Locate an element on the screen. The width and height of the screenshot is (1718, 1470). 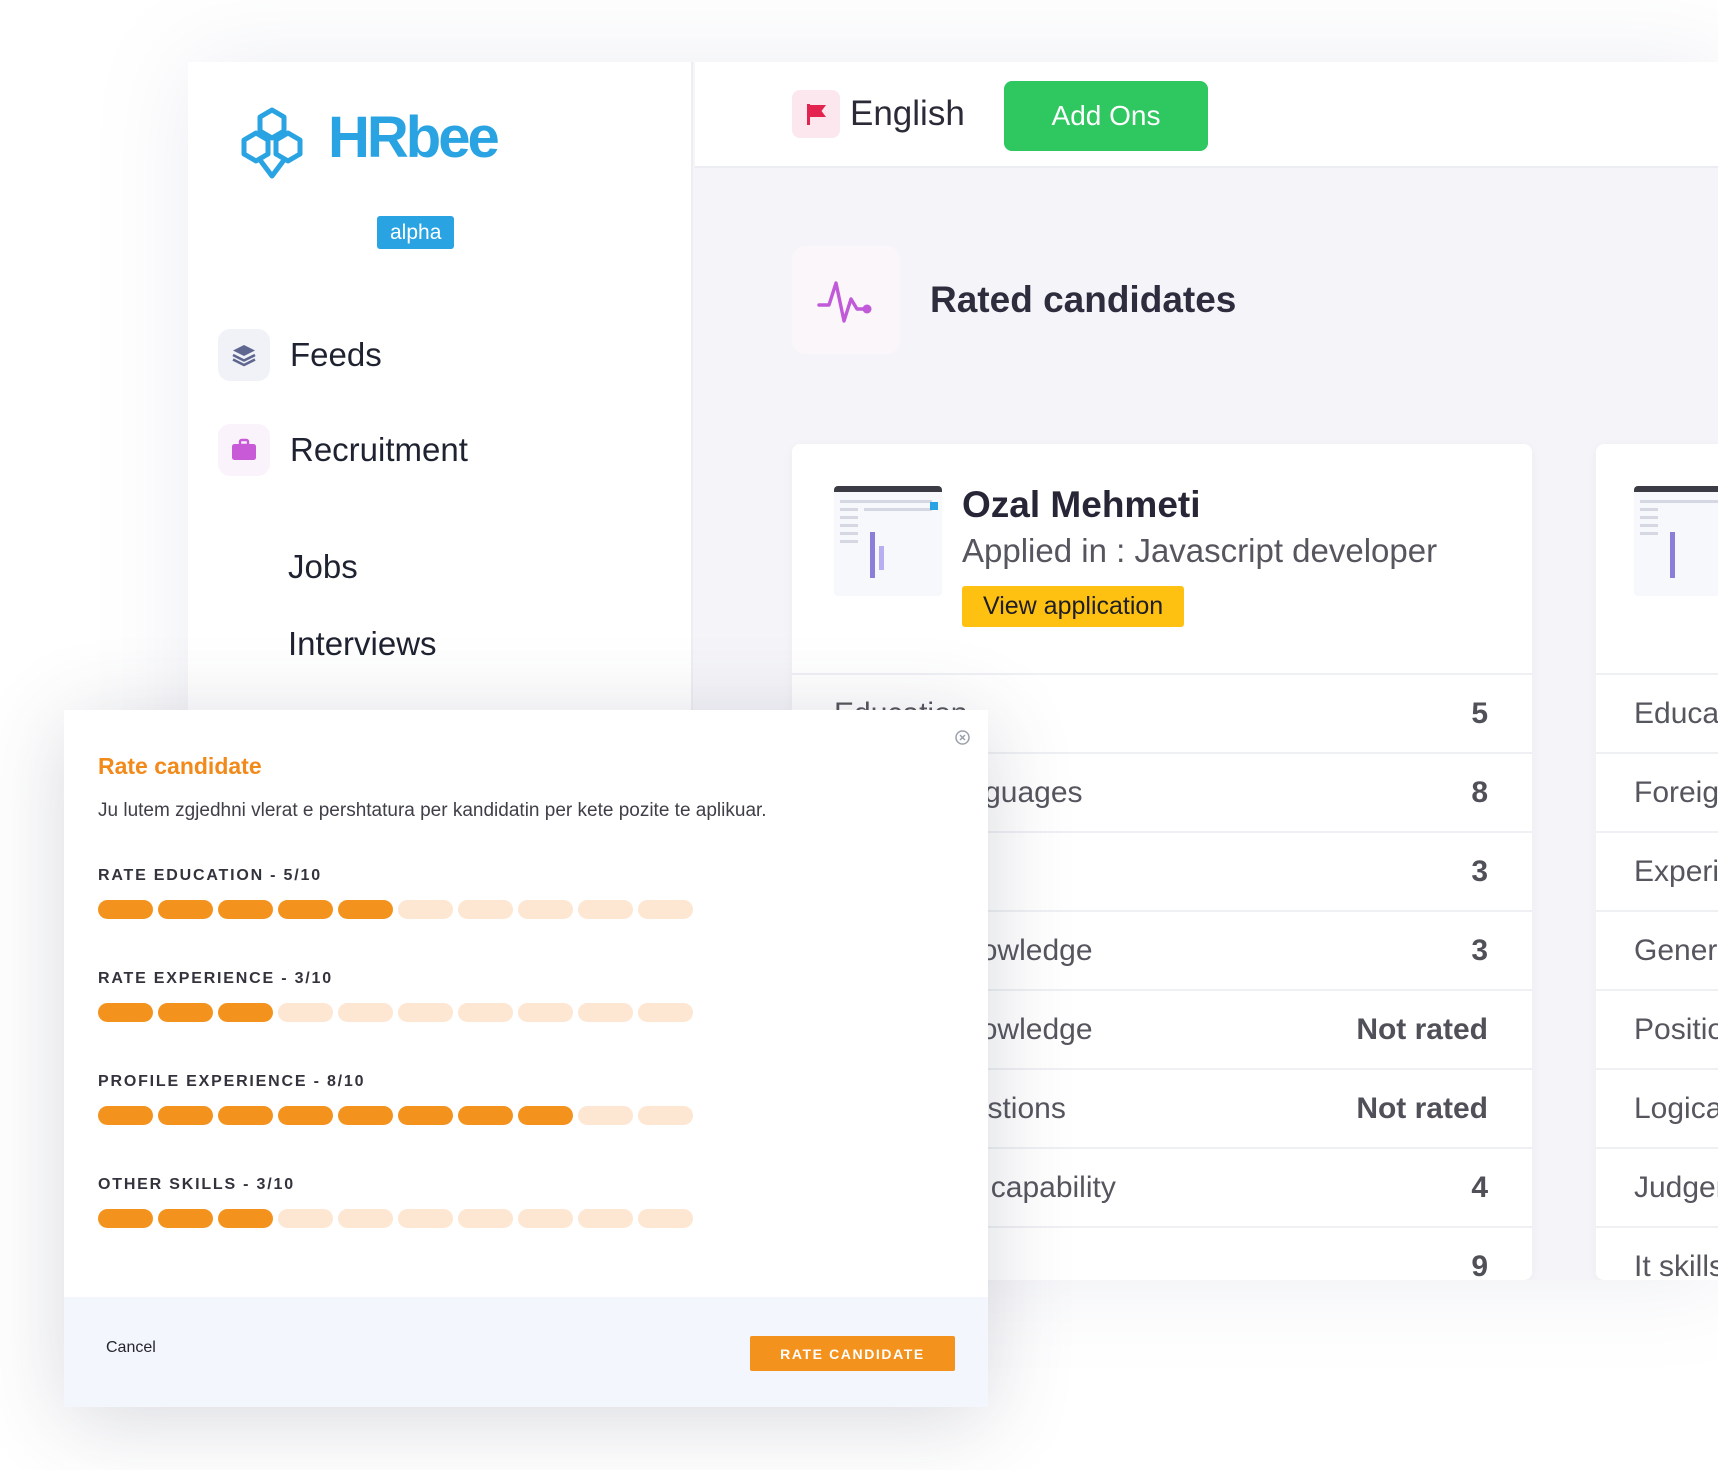
brand-name: HRbee is located at coordinates (414, 137).